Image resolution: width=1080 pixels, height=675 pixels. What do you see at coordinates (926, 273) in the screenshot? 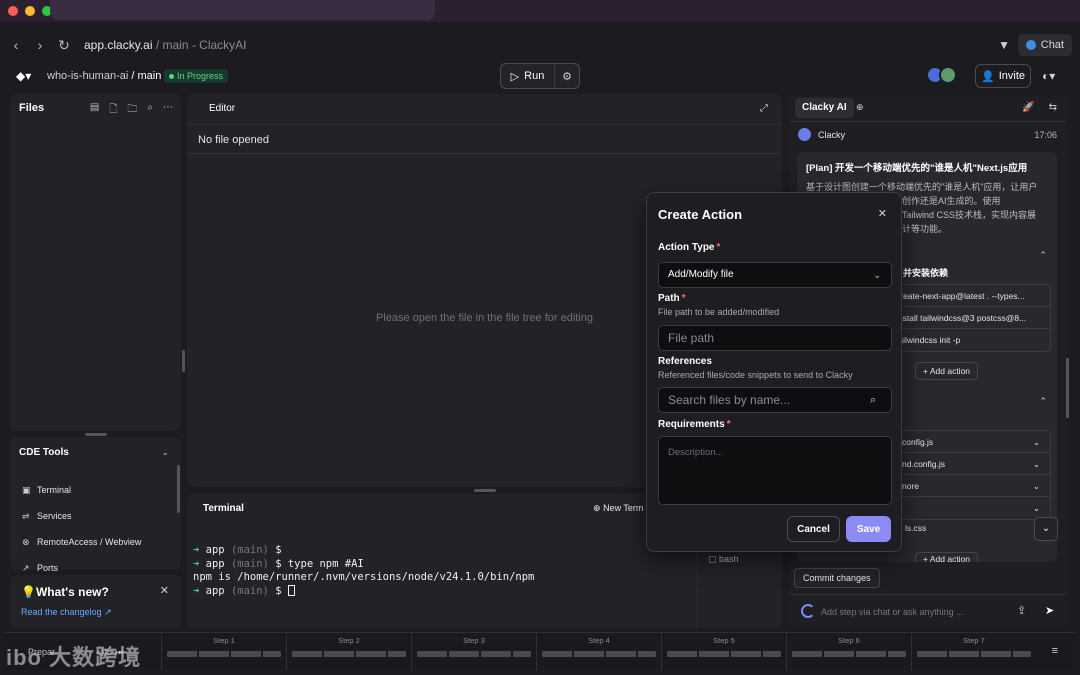
I see `step-title: 并安装依赖` at bounding box center [926, 273].